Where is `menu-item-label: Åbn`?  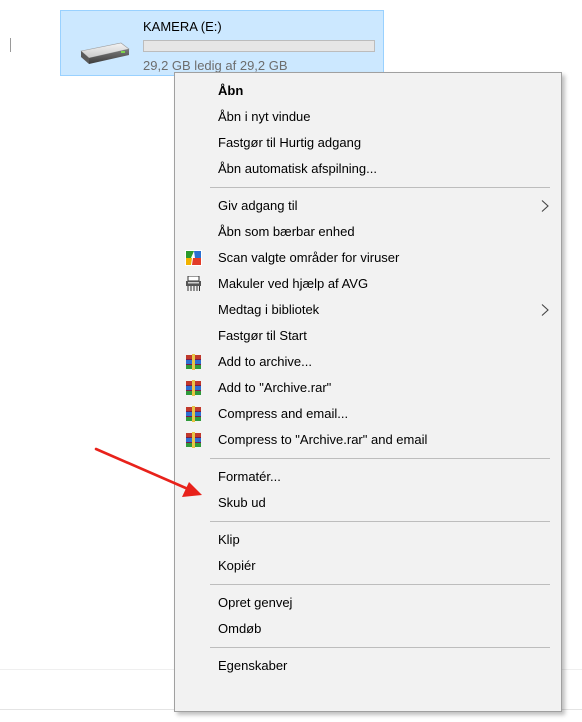 menu-item-label: Åbn is located at coordinates (231, 90).